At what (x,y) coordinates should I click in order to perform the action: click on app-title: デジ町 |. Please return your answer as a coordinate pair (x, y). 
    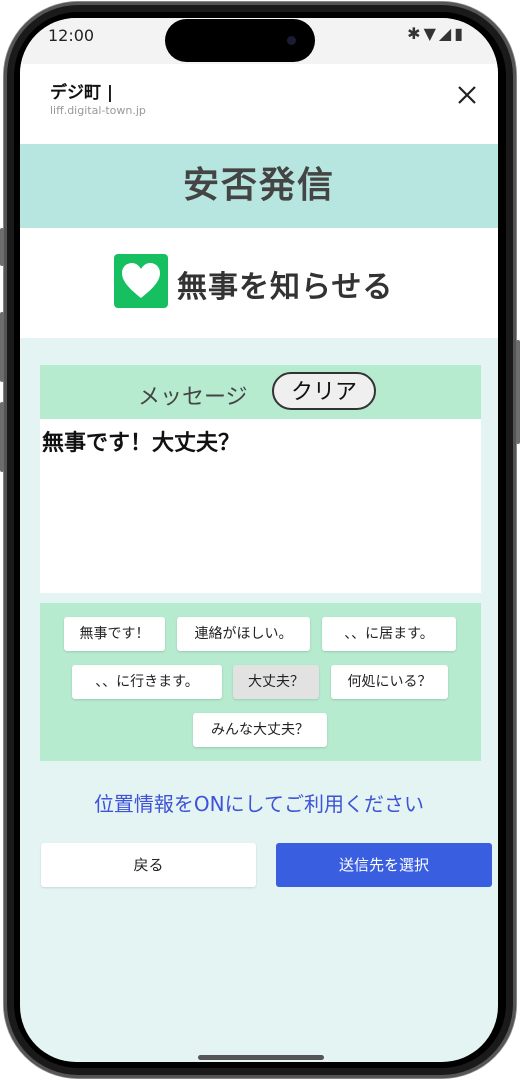
    Looking at the image, I should click on (82, 93).